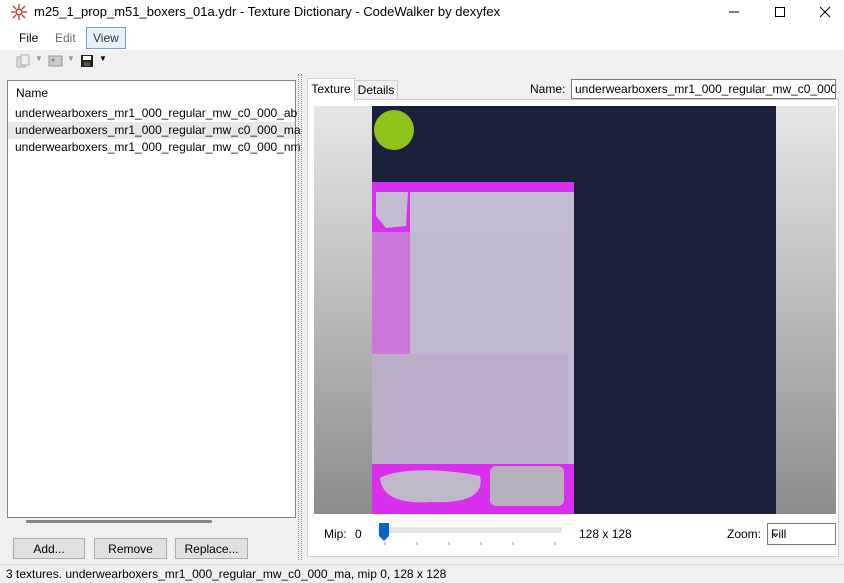 This screenshot has width=844, height=583. What do you see at coordinates (19, 12) in the screenshot?
I see `app-icon` at bounding box center [19, 12].